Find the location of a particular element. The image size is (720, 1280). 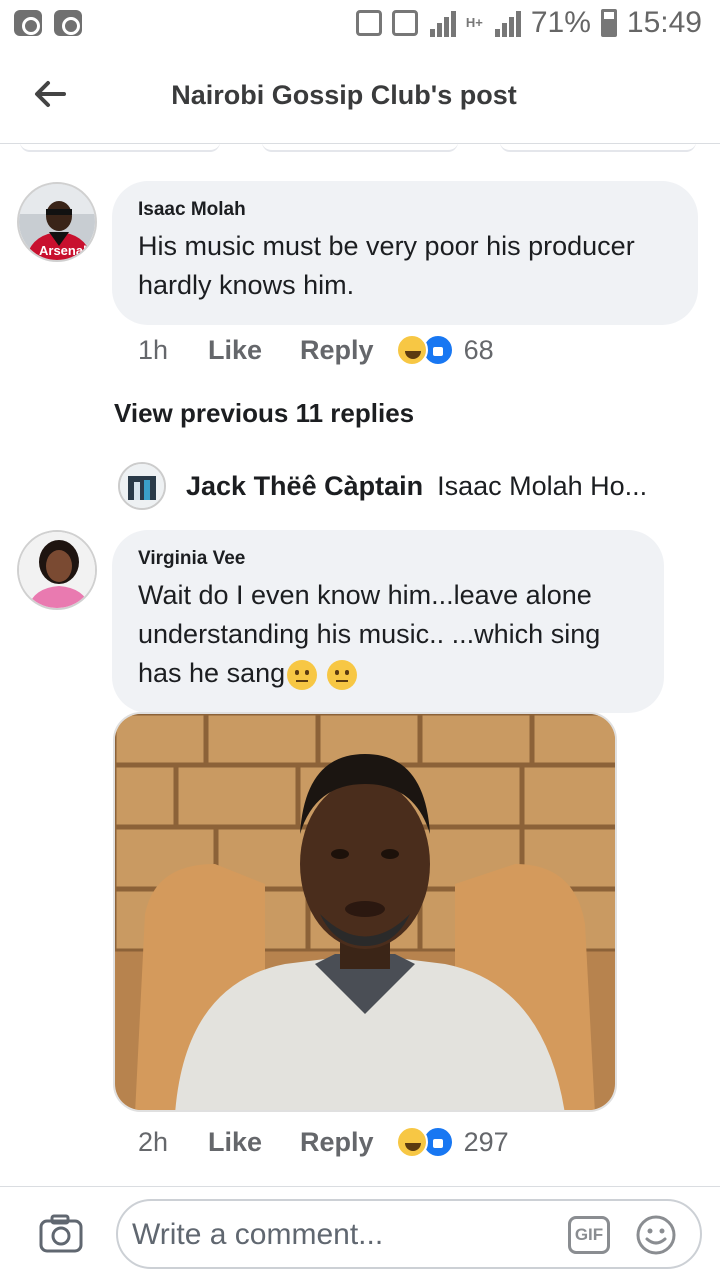

avatar is located at coordinates (57, 570).